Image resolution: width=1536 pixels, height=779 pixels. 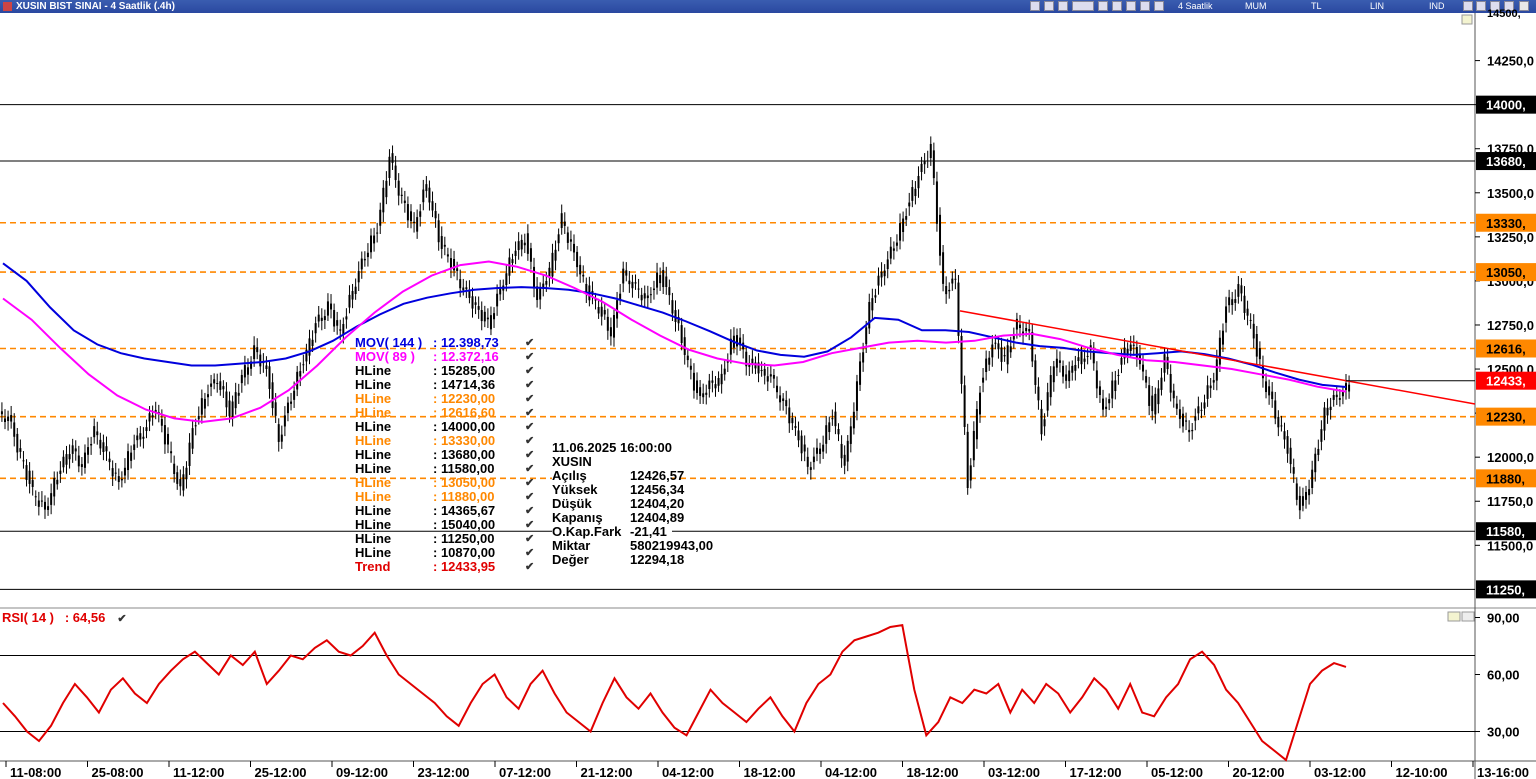 What do you see at coordinates (1506, 223) in the screenshot?
I see `level-label: 13330,` at bounding box center [1506, 223].